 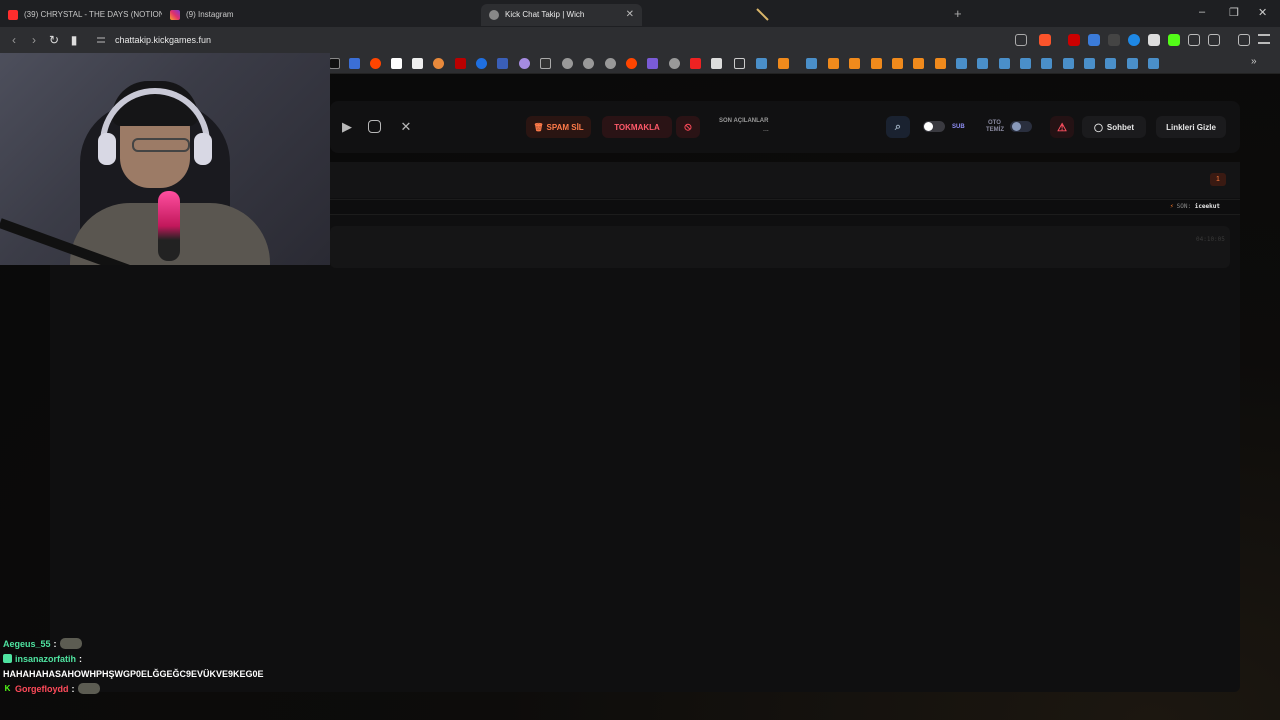 What do you see at coordinates (1021, 126) in the screenshot?
I see `auto-clean-toggle` at bounding box center [1021, 126].